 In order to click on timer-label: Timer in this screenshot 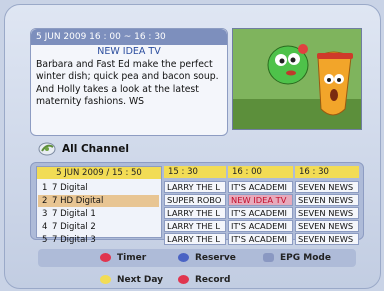, I will do `click(132, 258)`.